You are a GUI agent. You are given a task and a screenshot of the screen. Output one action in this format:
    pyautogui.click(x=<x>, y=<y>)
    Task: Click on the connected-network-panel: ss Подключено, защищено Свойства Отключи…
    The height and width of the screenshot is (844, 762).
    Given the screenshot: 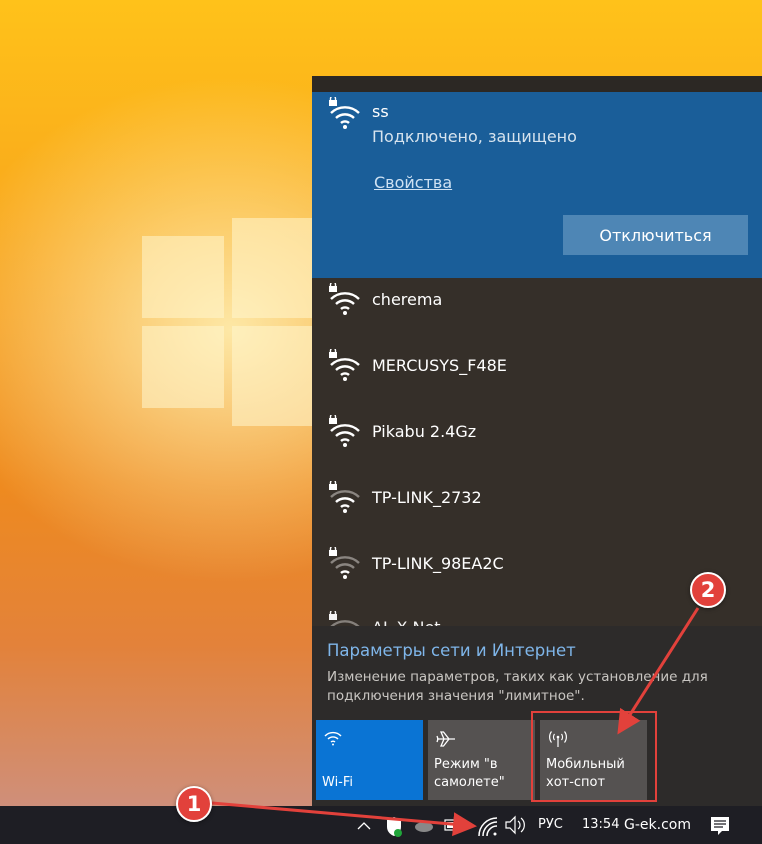 What is the action you would take?
    pyautogui.click(x=537, y=185)
    